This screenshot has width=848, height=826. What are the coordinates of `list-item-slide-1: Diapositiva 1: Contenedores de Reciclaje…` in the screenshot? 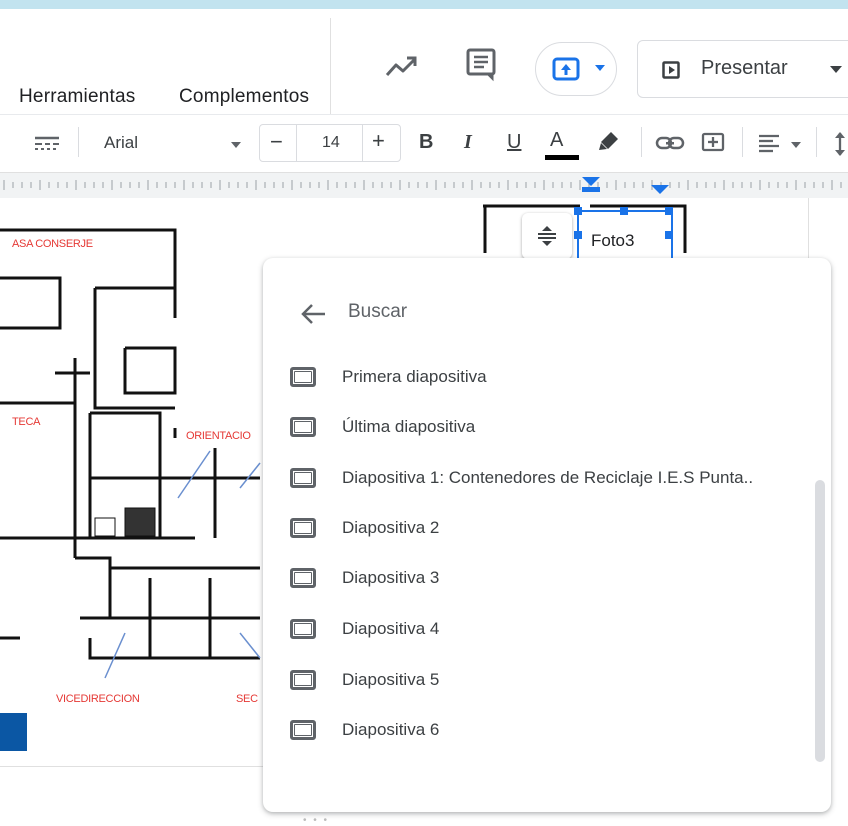 It's located at (543, 480).